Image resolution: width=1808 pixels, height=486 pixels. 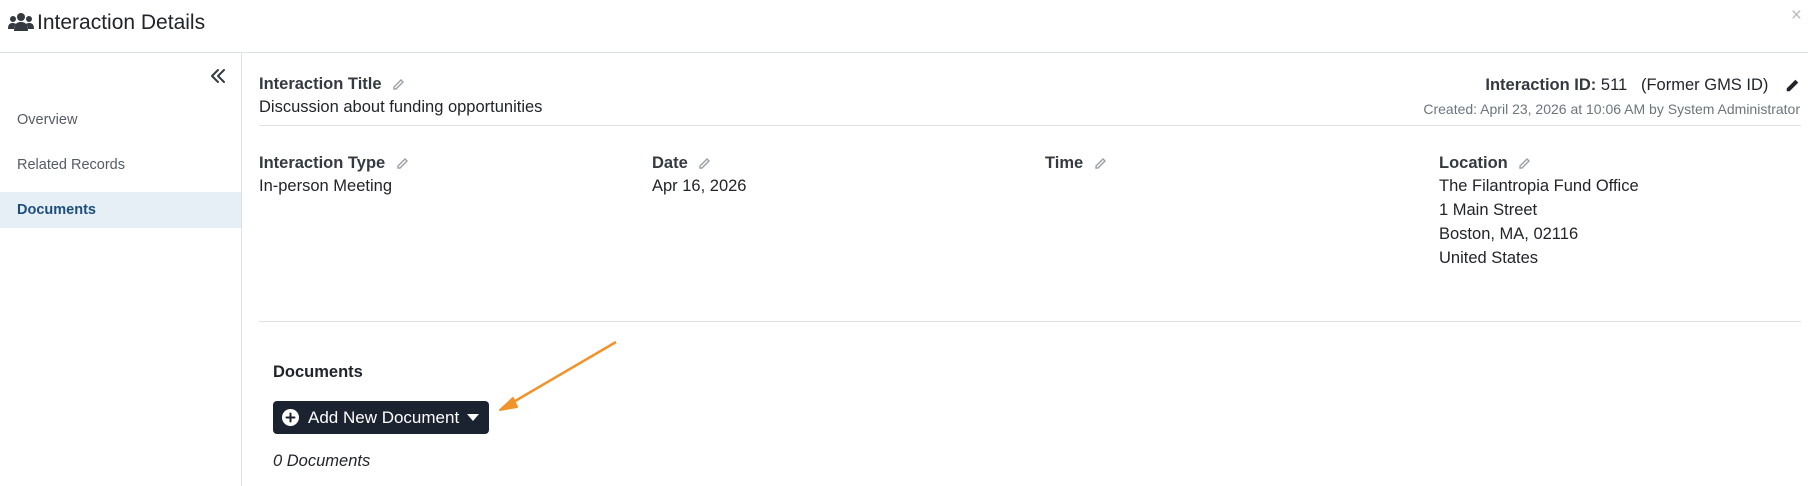 What do you see at coordinates (1473, 163) in the screenshot?
I see `location-label: Location` at bounding box center [1473, 163].